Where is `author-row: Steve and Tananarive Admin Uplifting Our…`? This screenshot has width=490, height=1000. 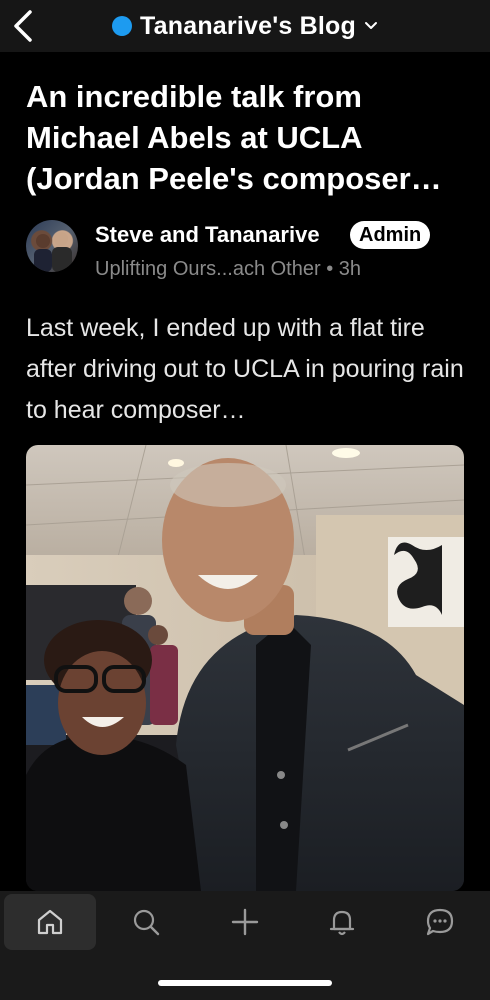 author-row: Steve and Tananarive Admin Uplifting Our… is located at coordinates (251, 250).